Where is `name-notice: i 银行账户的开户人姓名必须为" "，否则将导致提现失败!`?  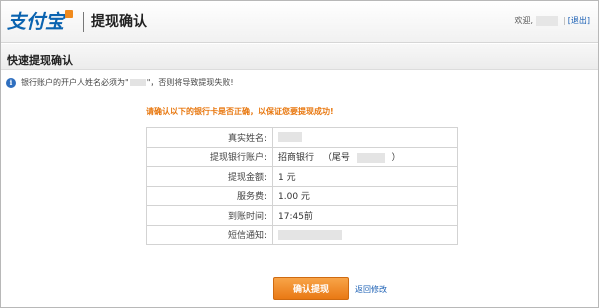 name-notice: i 银行账户的开户人姓名必须为" "，否则将导致提现失败! is located at coordinates (120, 82).